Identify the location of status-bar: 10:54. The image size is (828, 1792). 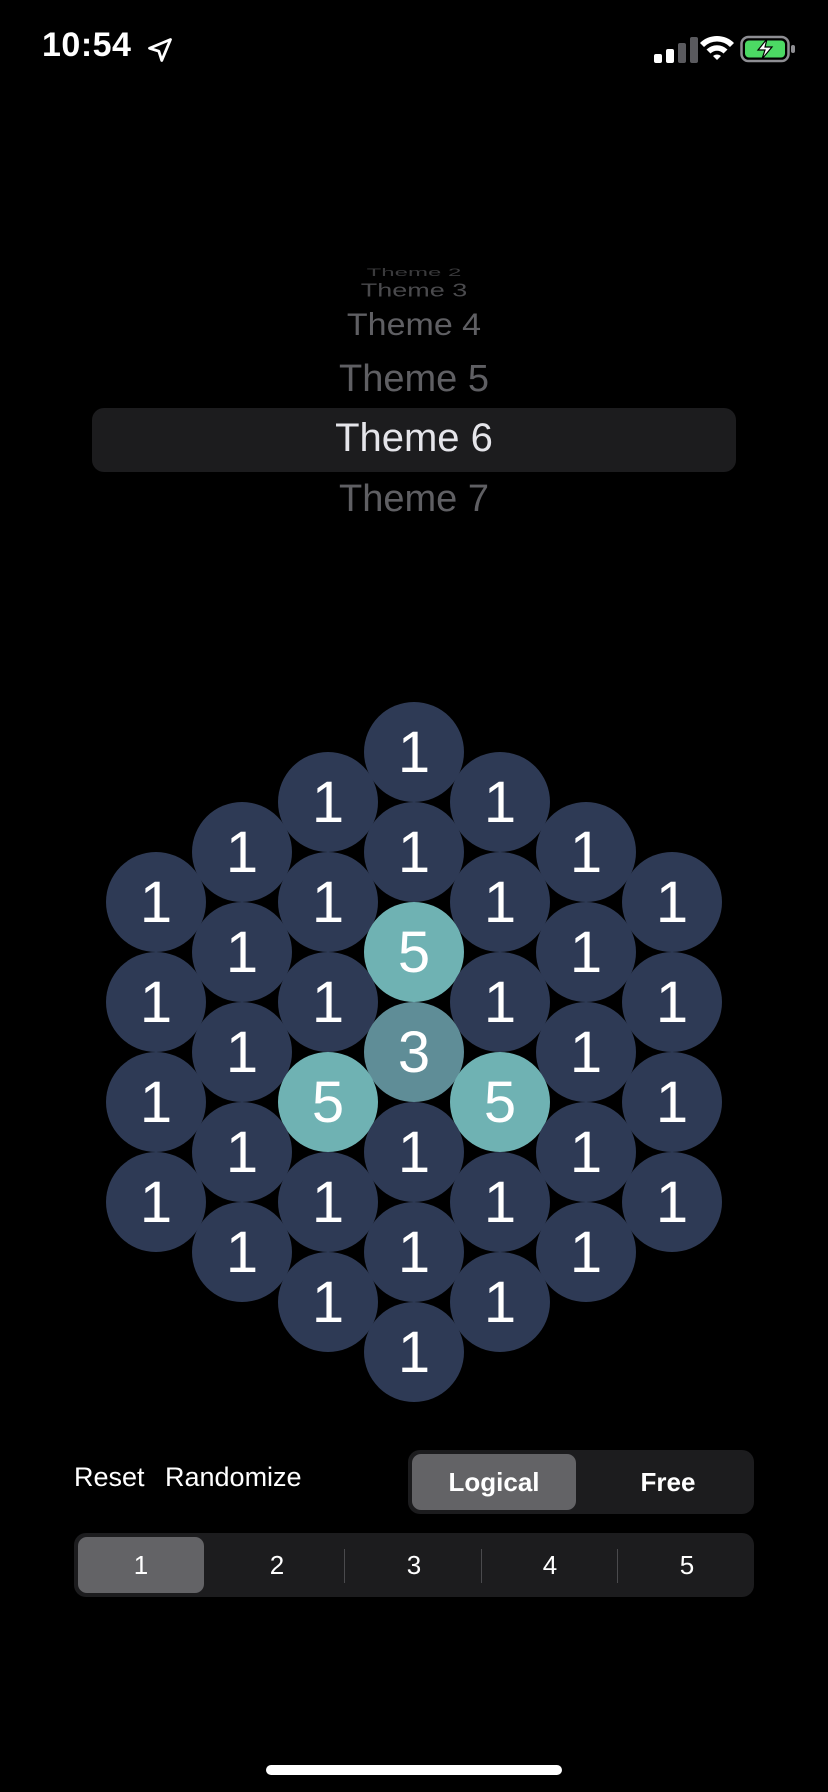
(414, 50).